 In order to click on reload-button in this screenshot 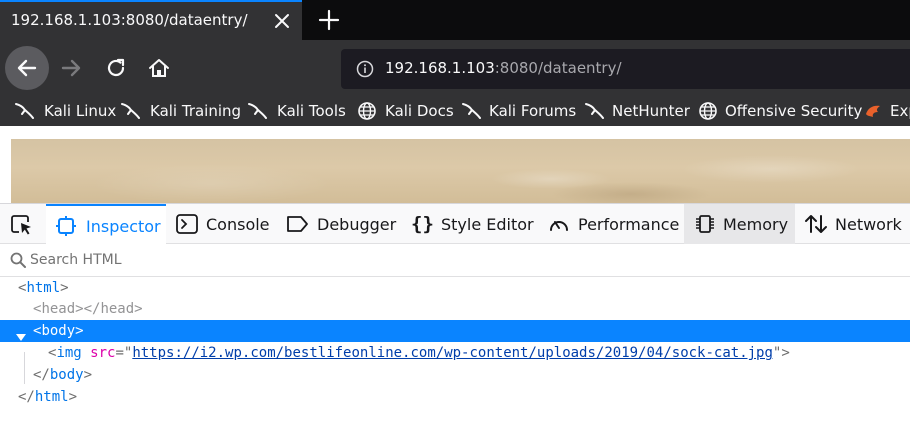, I will do `click(116, 68)`.